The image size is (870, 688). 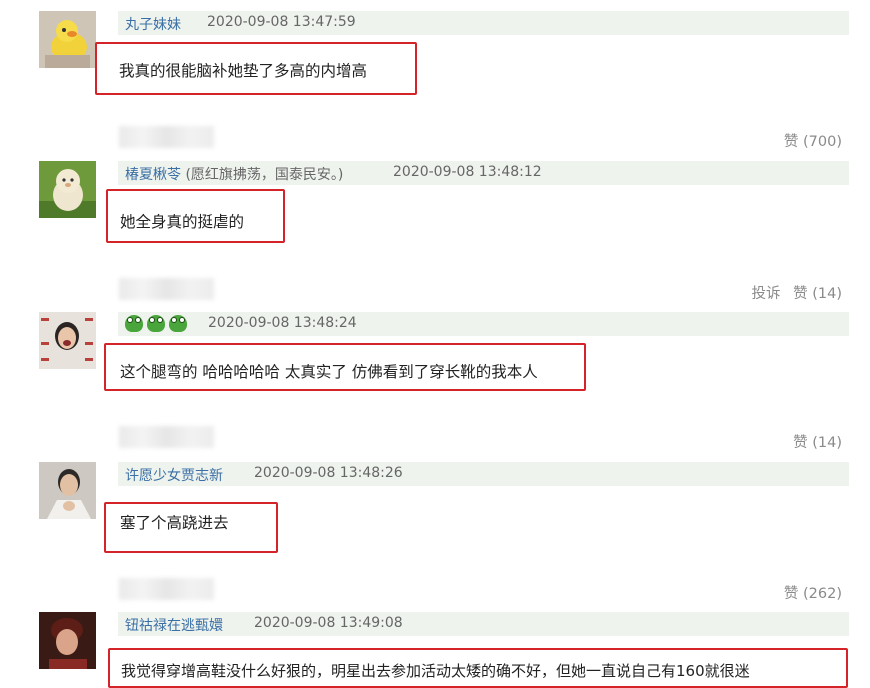 I want to click on comment-actions: 赞 (262), so click(x=809, y=592).